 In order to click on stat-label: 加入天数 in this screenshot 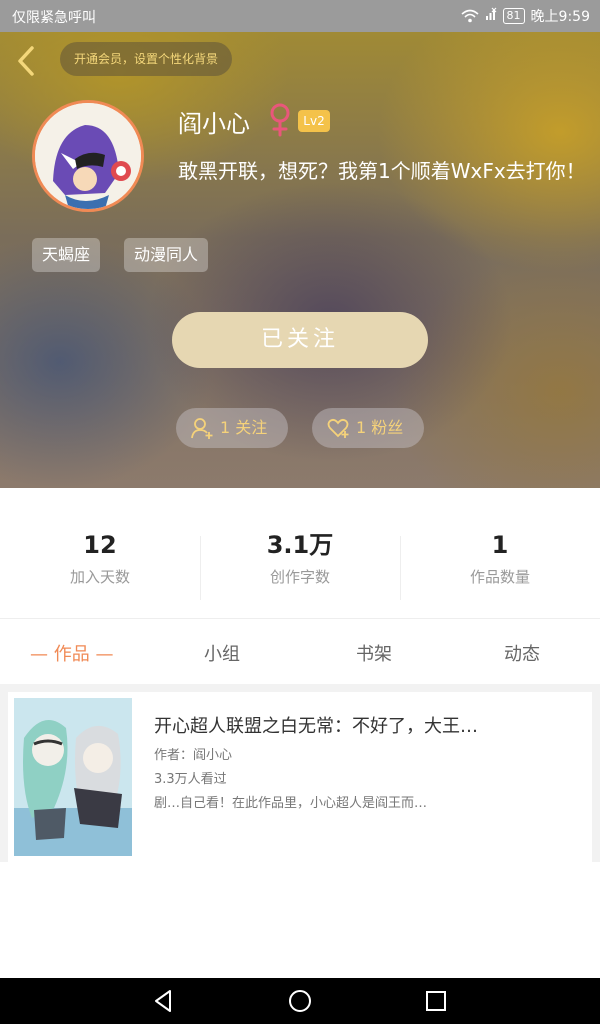, I will do `click(99, 577)`.